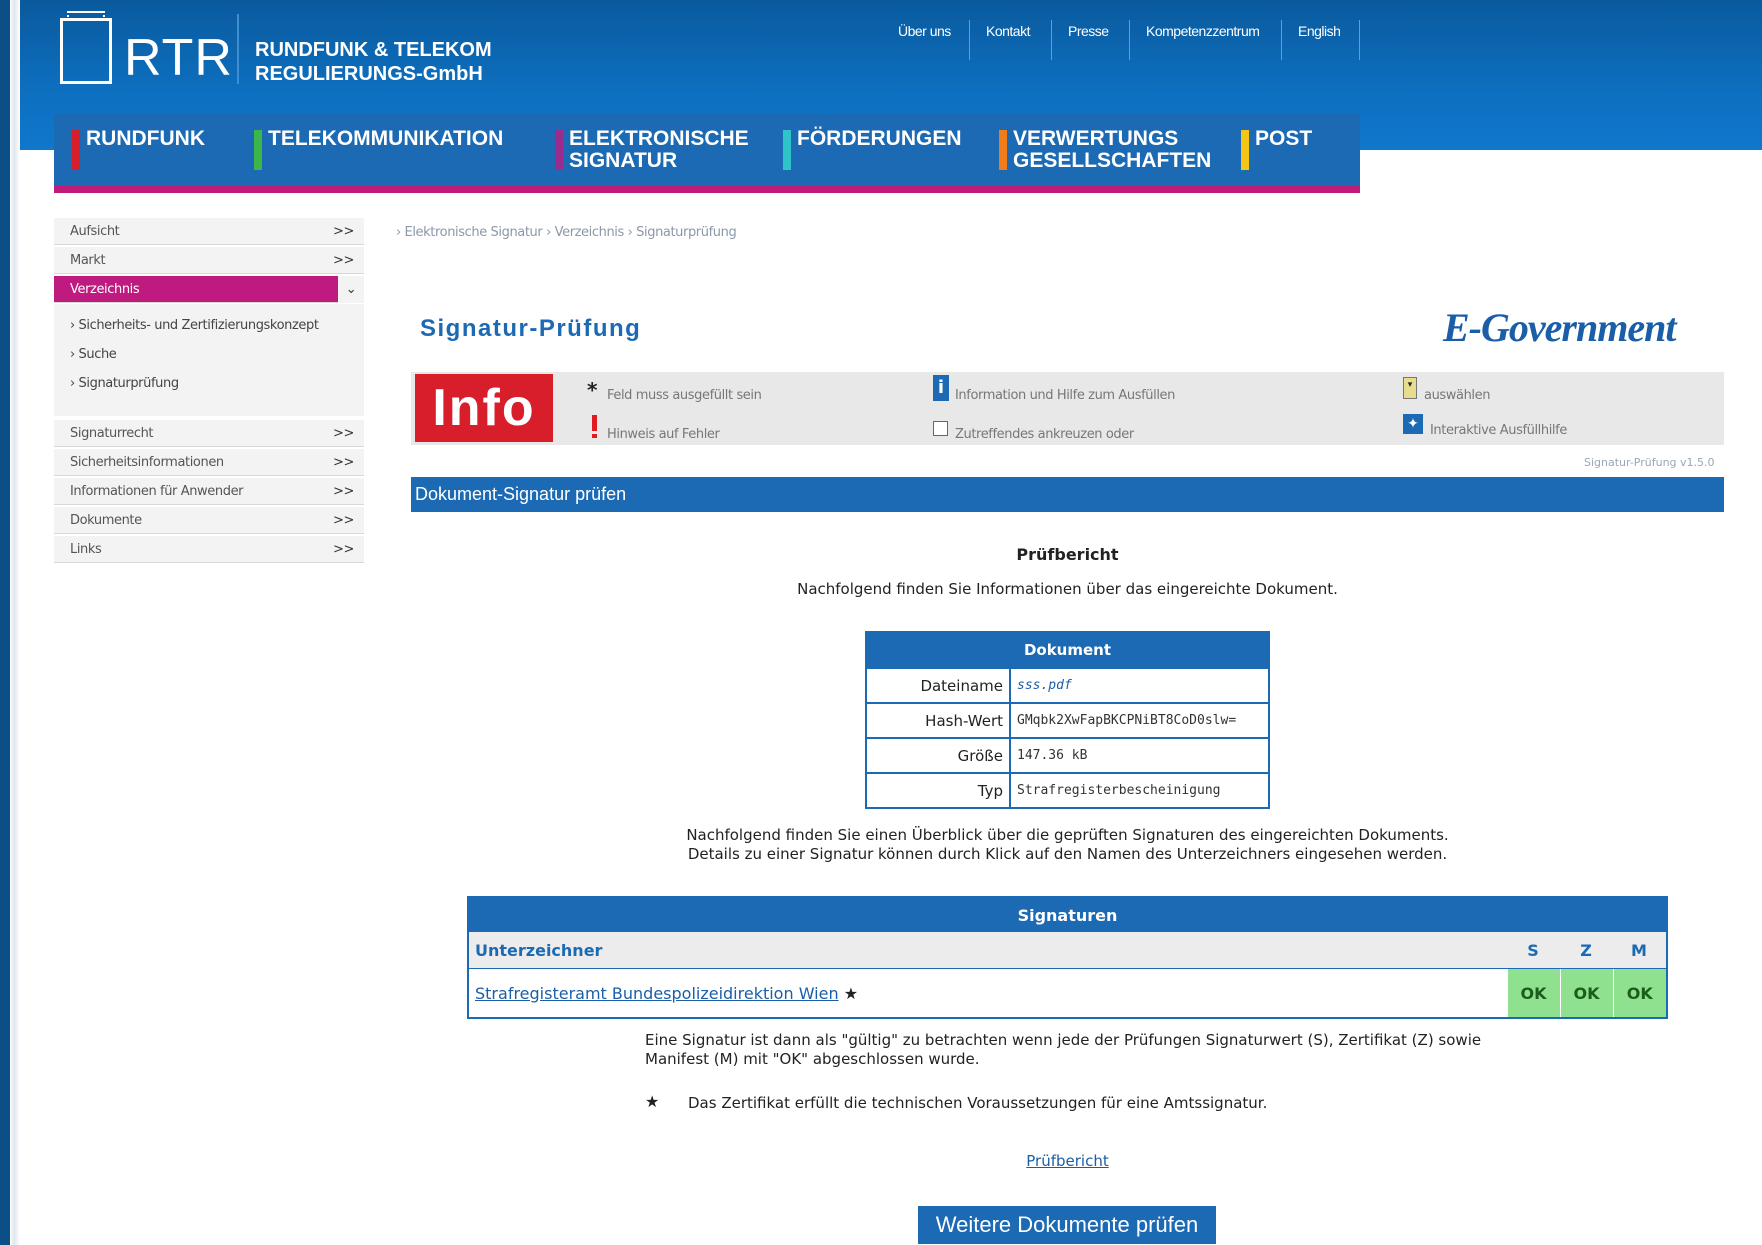 Image resolution: width=1762 pixels, height=1245 pixels. Describe the element at coordinates (1065, 395) in the screenshot. I see `legend-info: Information und Hilfe zum Ausfüllen` at that location.